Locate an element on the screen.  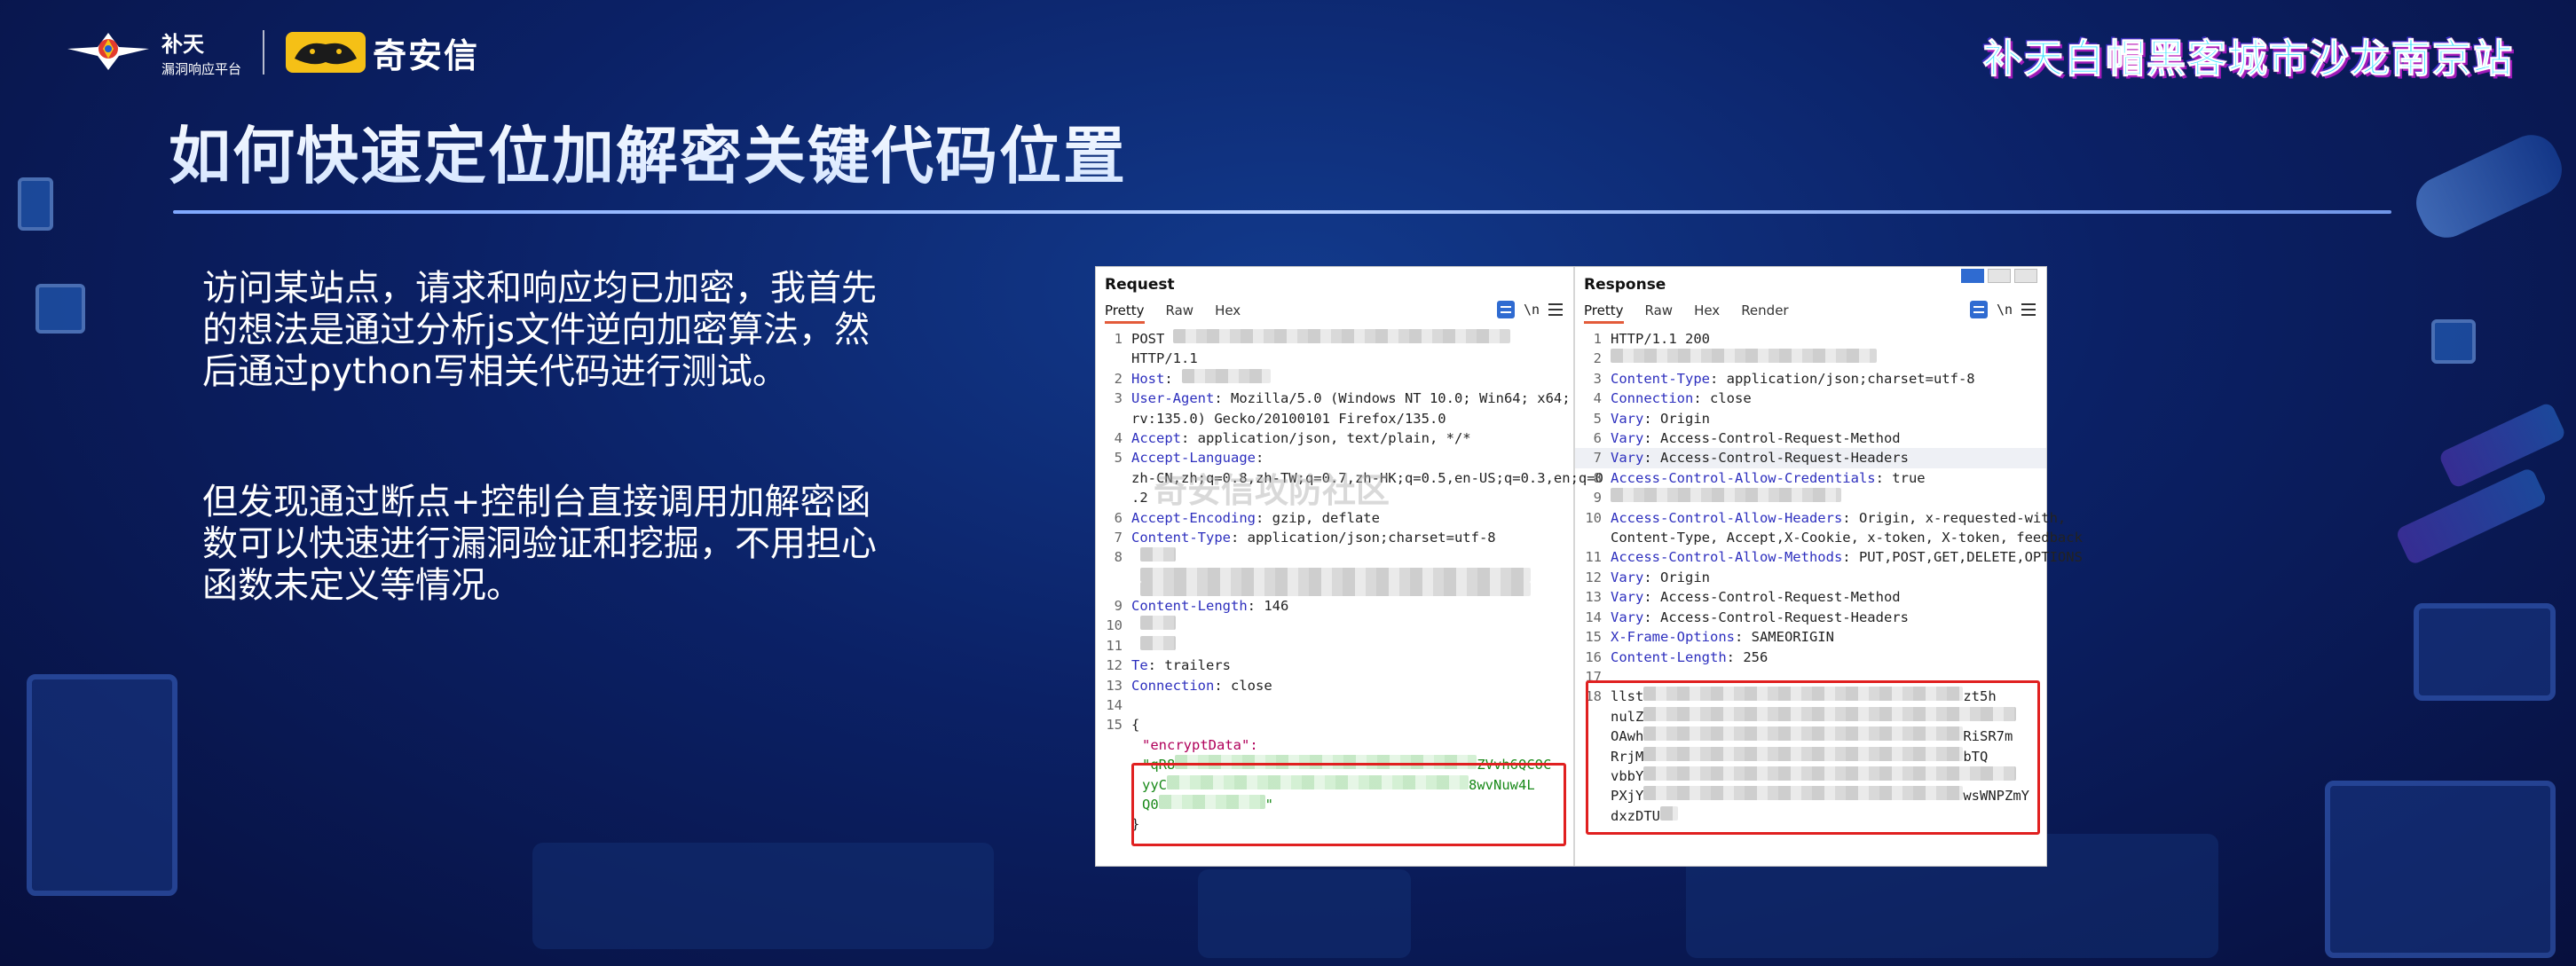
code-line: 14 Vary: Access-Control-Request-Headers is located at coordinates (1811, 617).